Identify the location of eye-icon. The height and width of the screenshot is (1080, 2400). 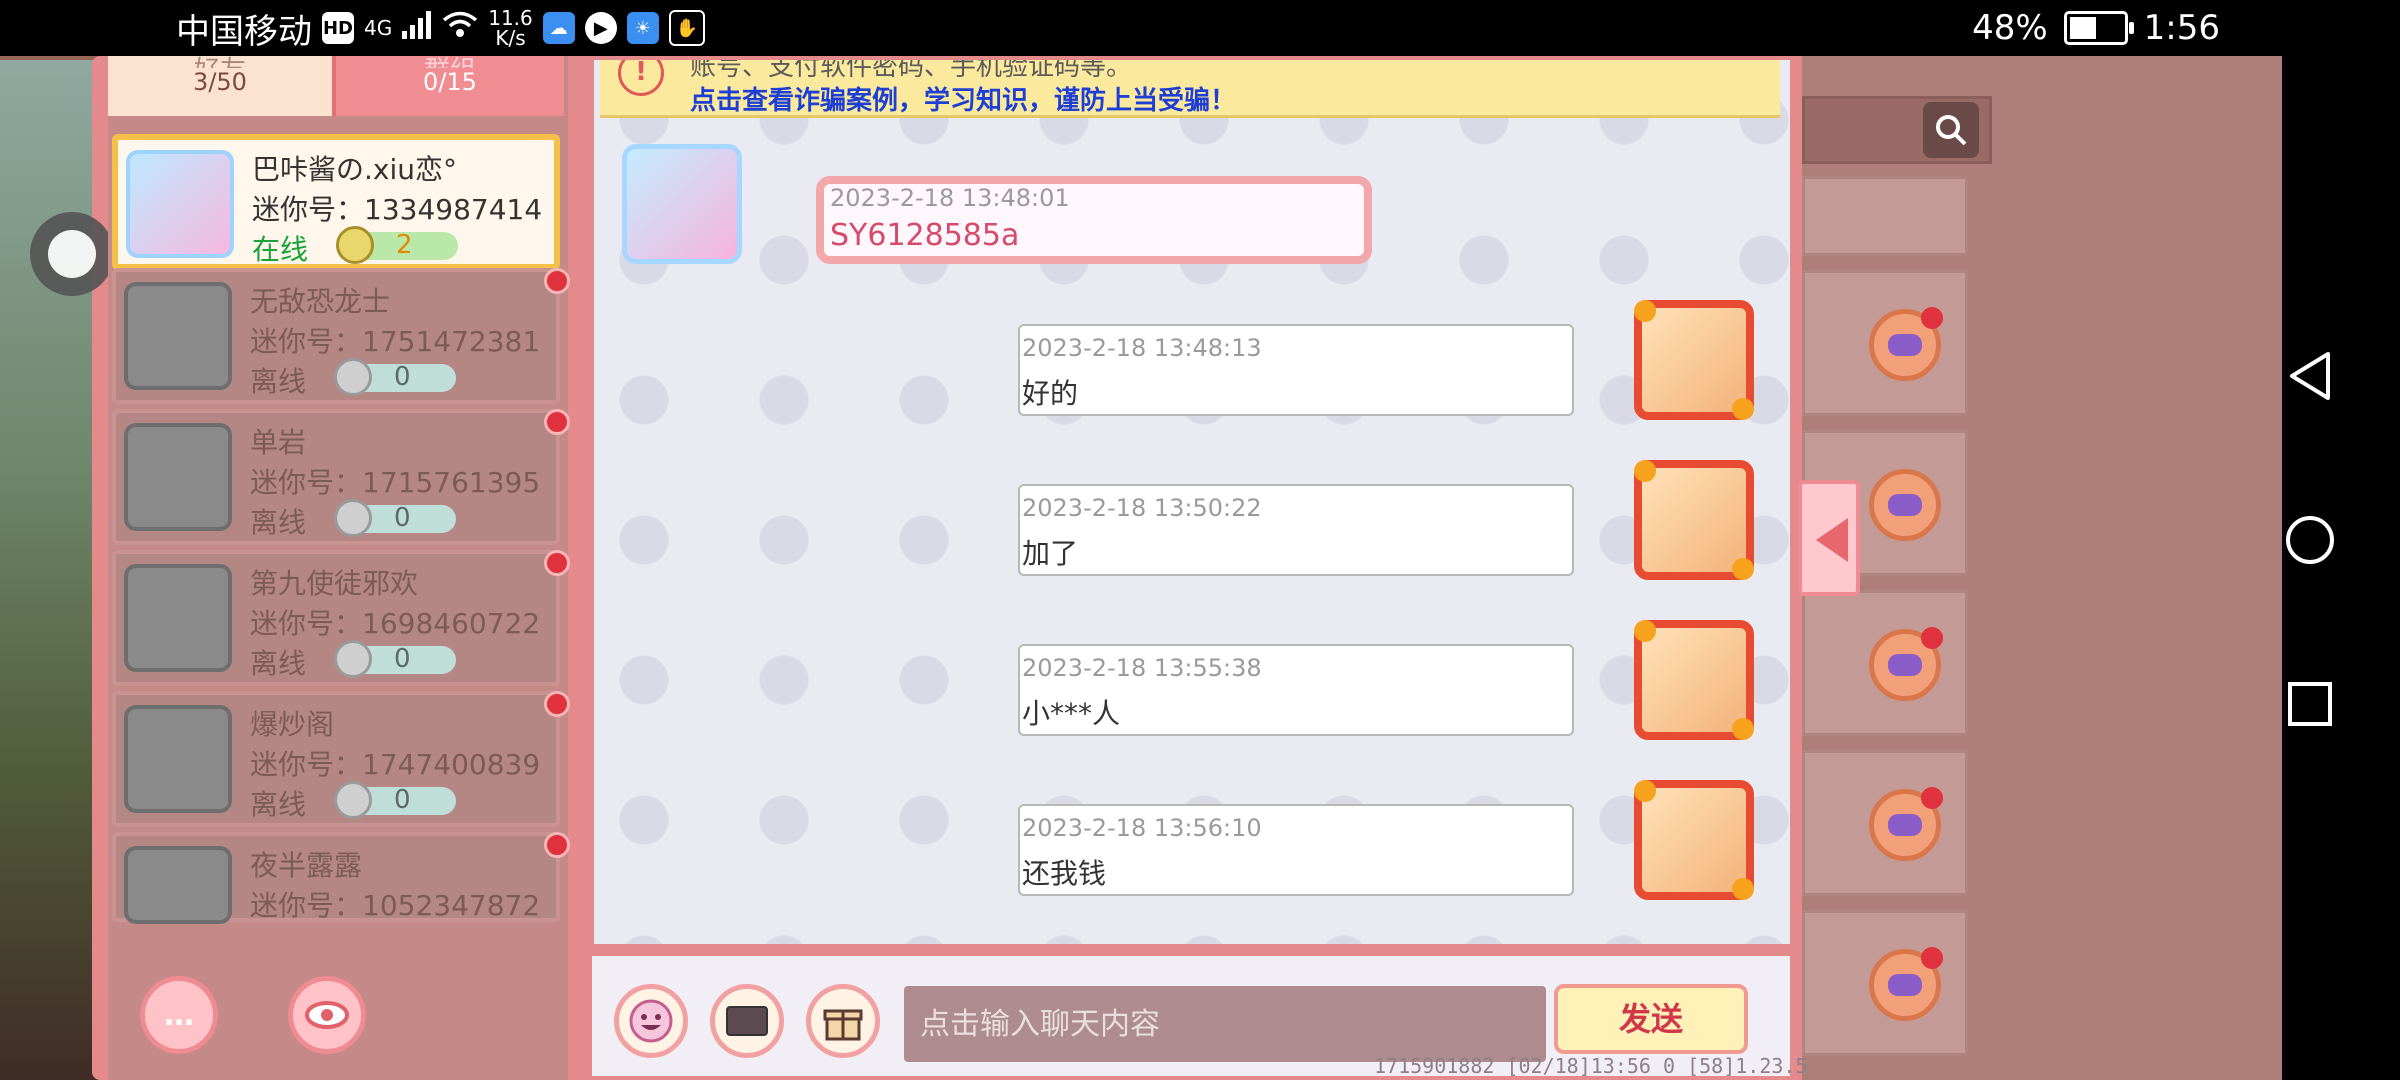
(327, 1015).